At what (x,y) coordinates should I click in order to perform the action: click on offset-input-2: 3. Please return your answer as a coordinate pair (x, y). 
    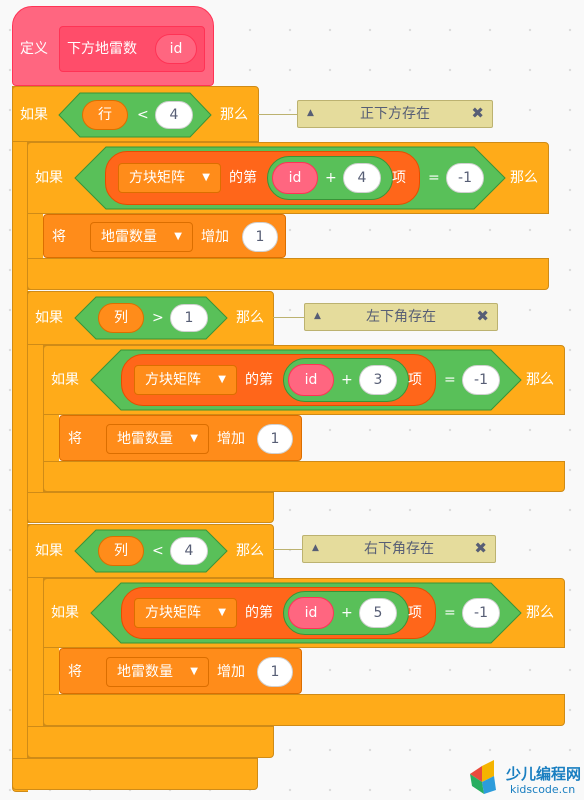
    Looking at the image, I should click on (378, 380).